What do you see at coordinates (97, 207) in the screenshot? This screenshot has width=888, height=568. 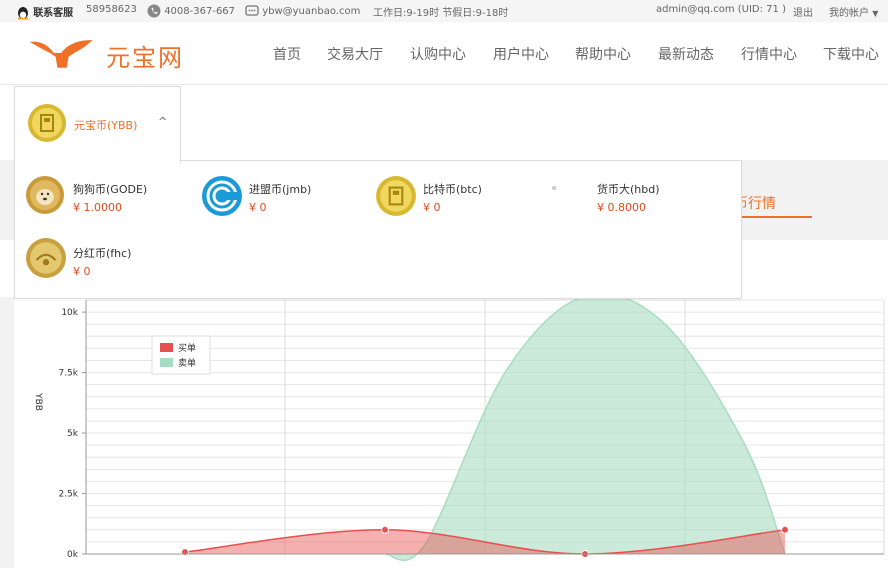 I see `coin-price: ¥ 1.0000` at bounding box center [97, 207].